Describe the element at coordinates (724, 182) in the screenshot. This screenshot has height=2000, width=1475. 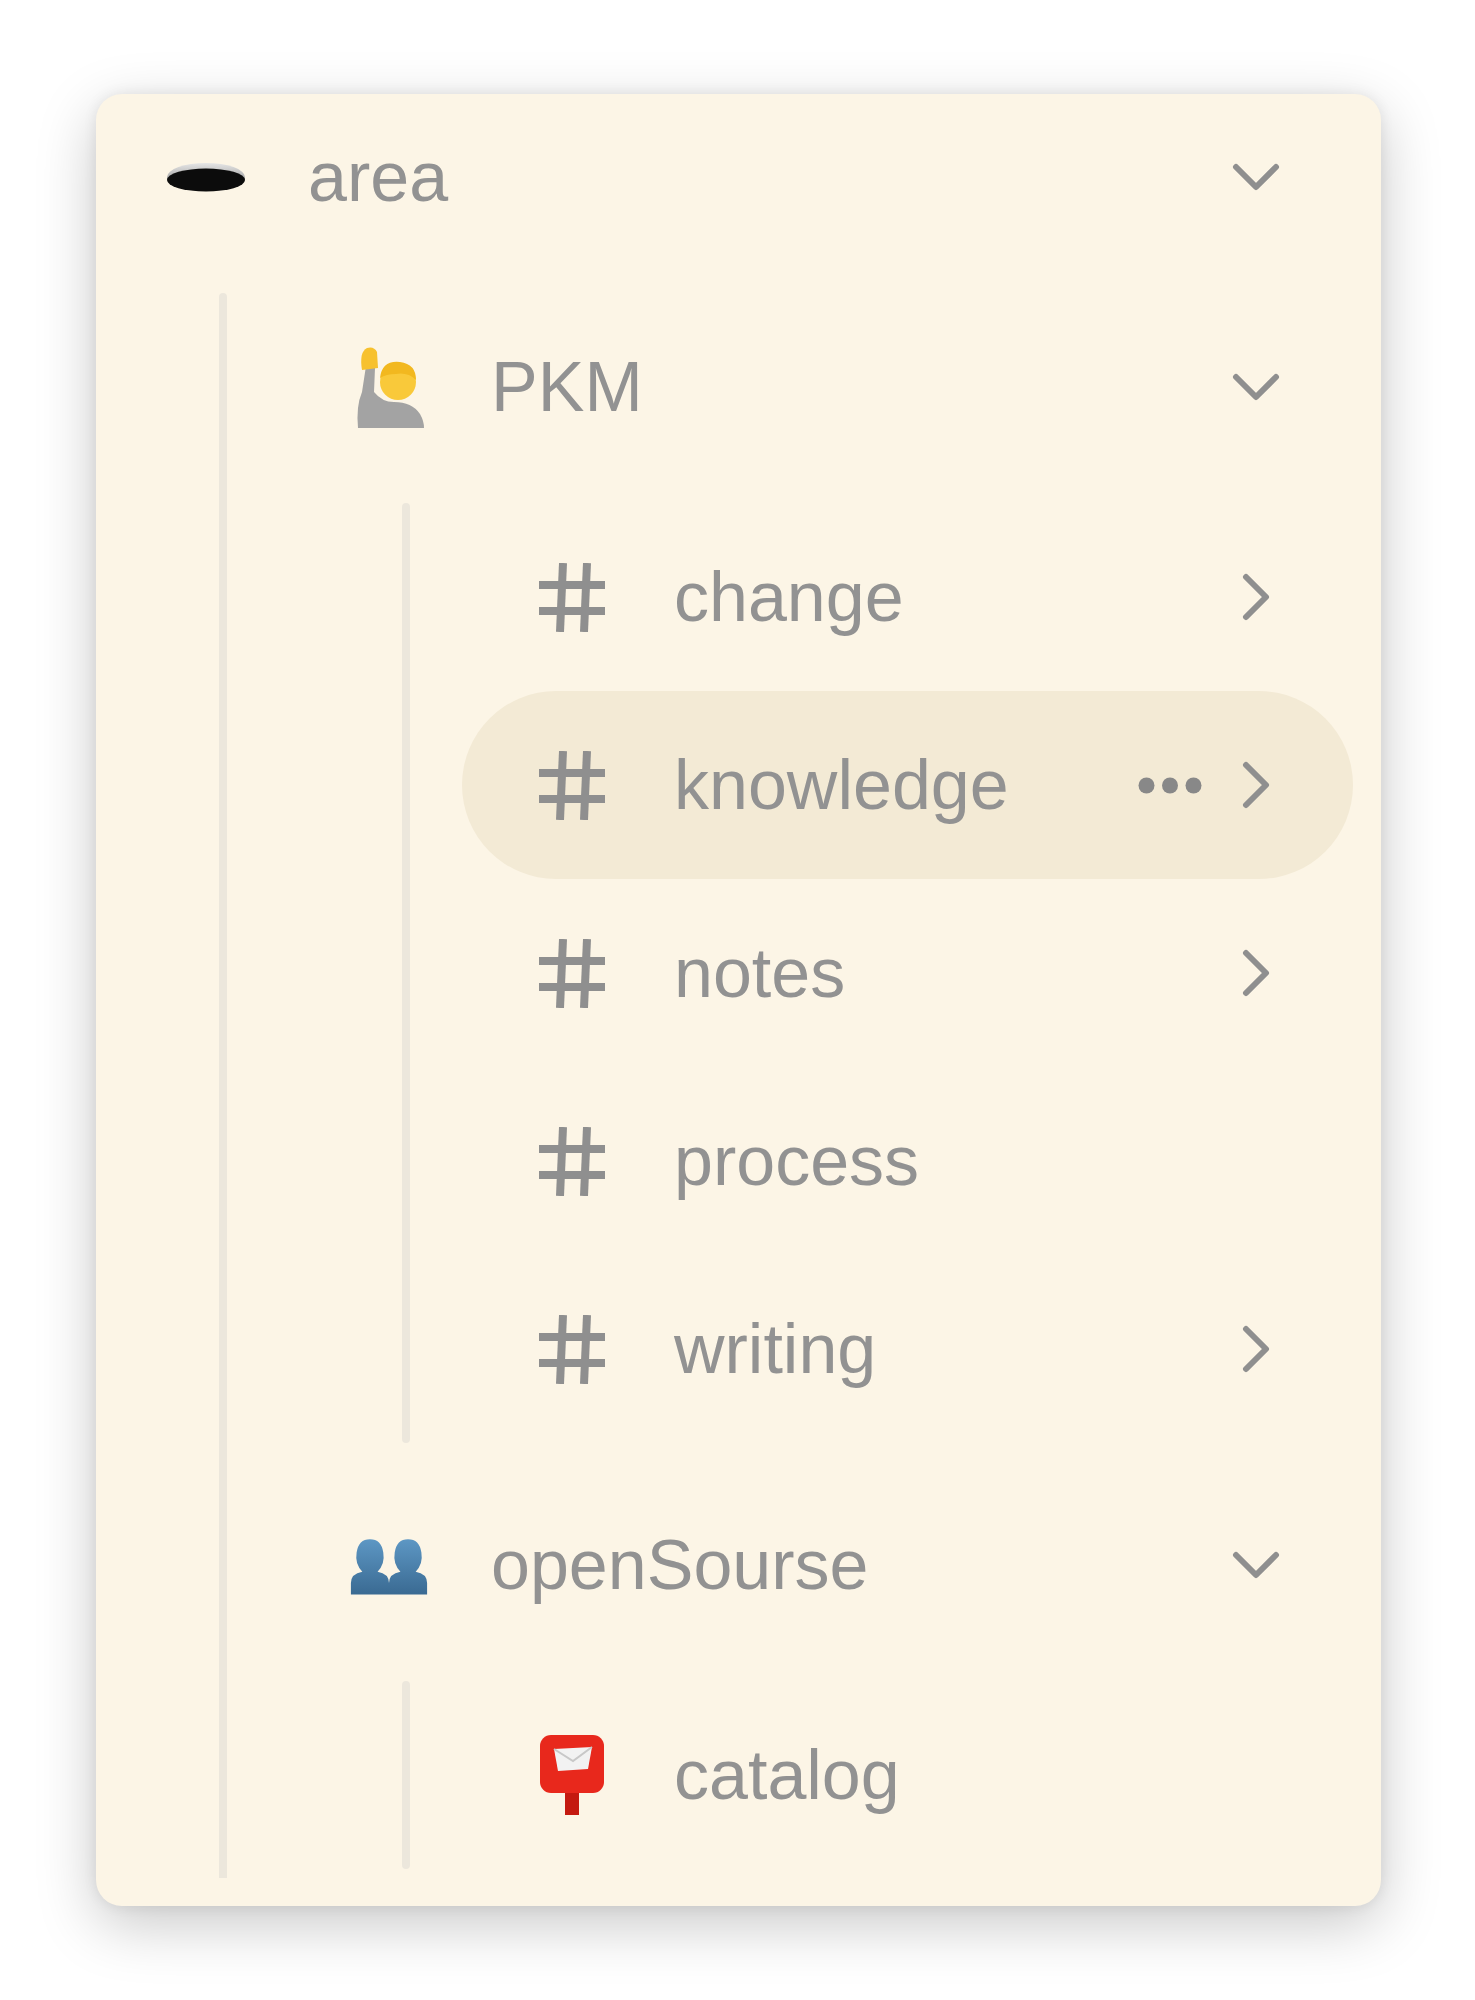
I see `tree-item: area` at that location.